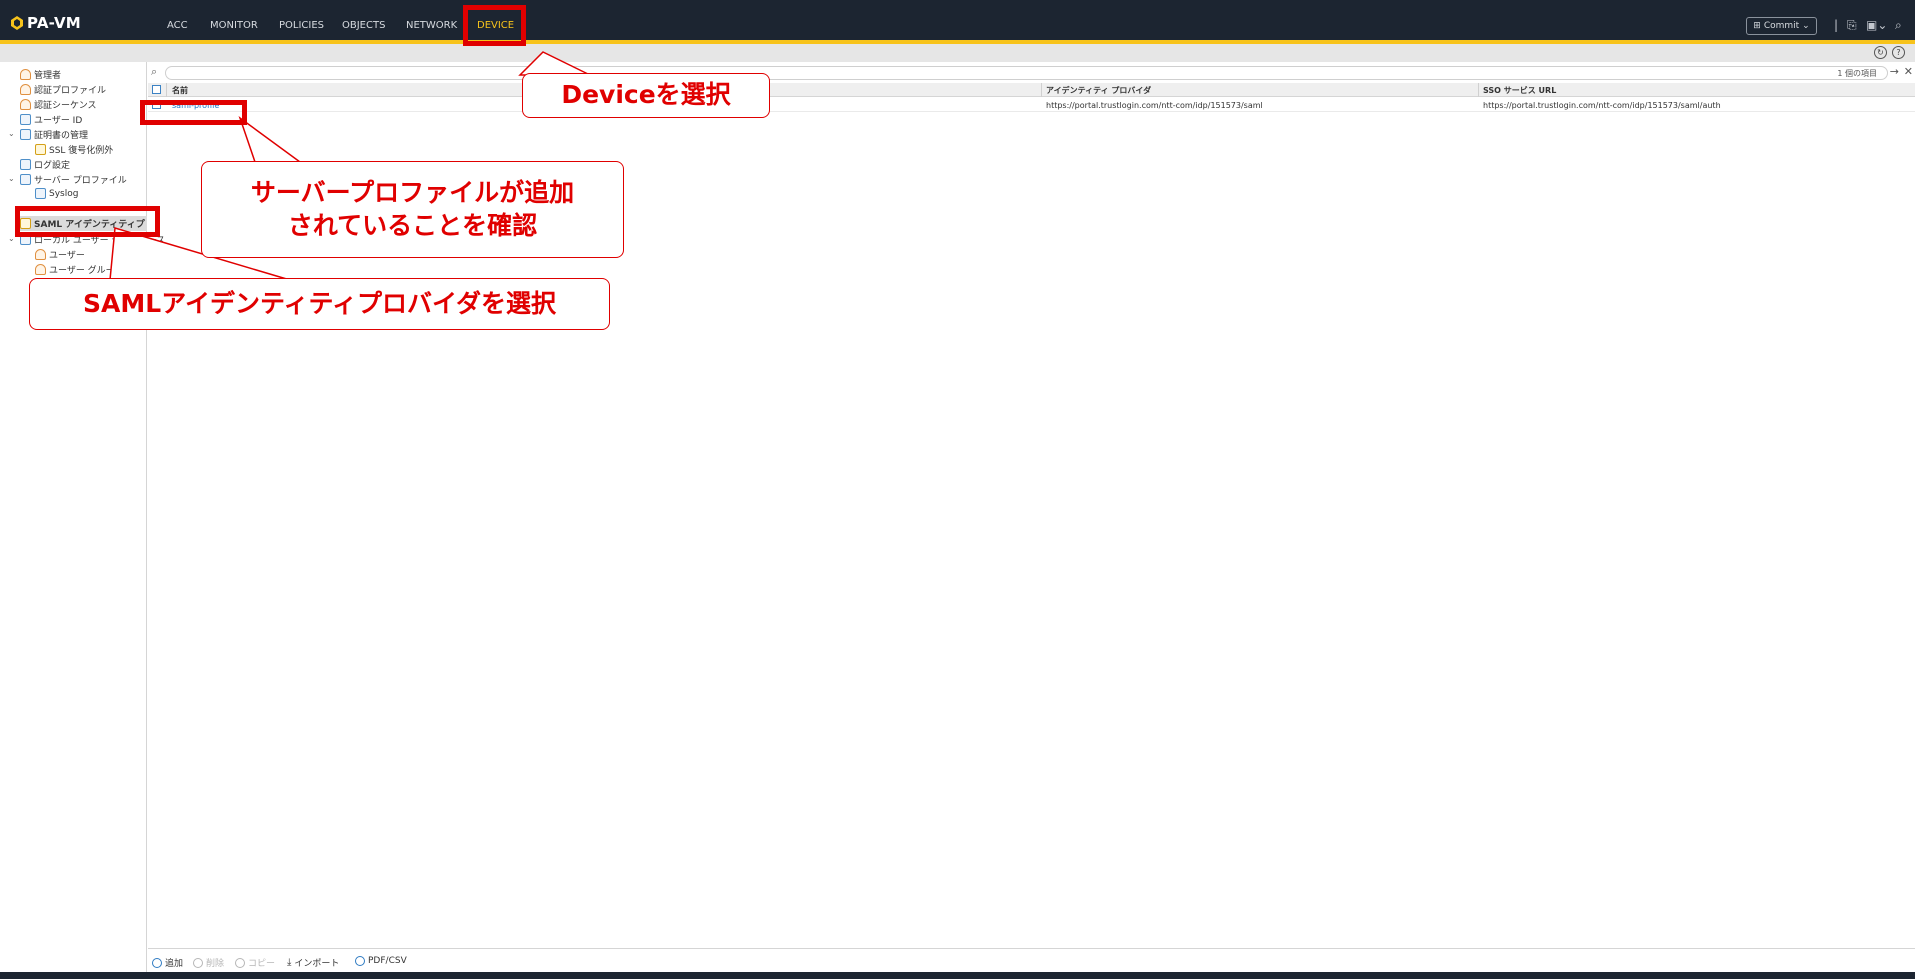  Describe the element at coordinates (17, 23) in the screenshot. I see `paloalto-logo-icon` at that location.